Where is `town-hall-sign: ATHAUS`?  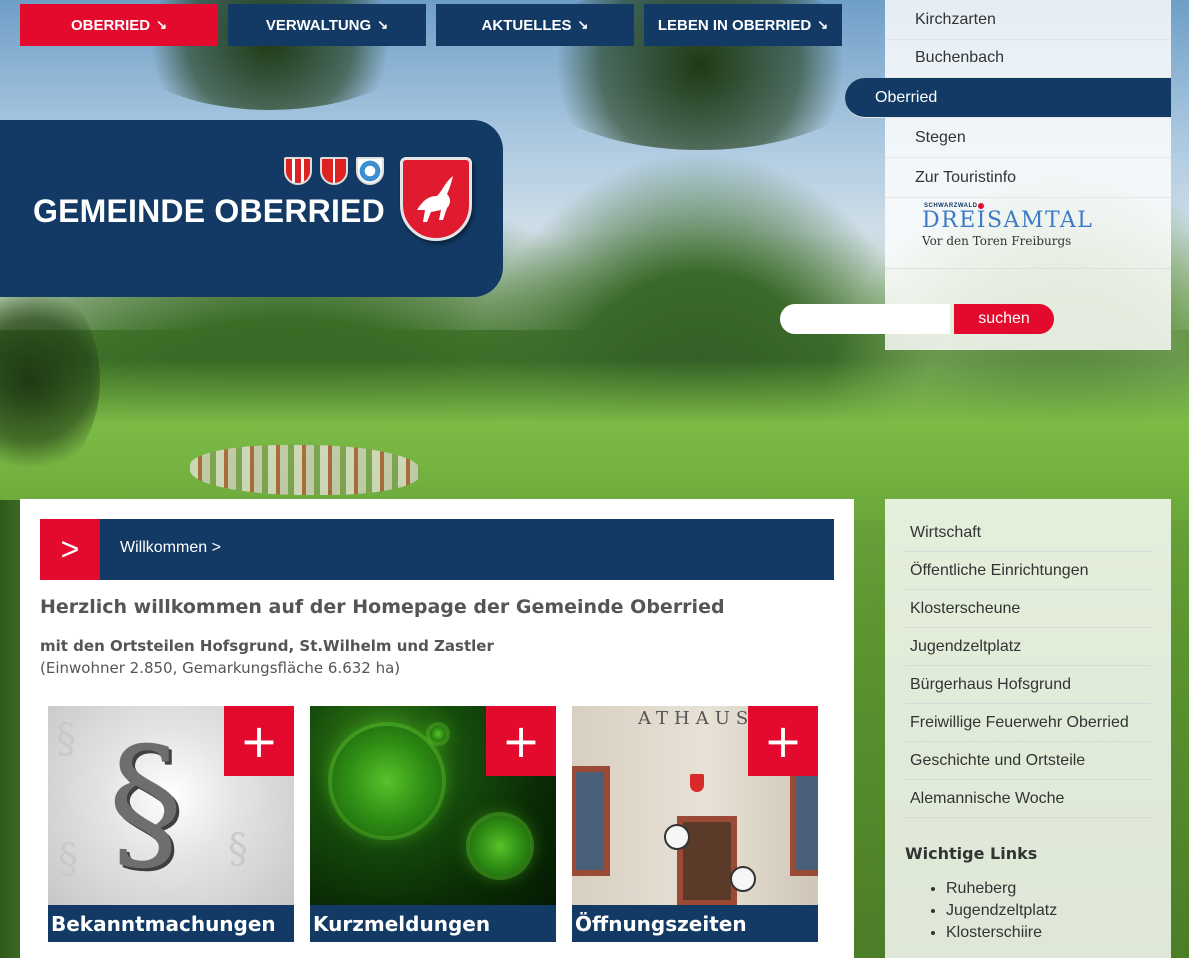
town-hall-sign: ATHAUS is located at coordinates (696, 718).